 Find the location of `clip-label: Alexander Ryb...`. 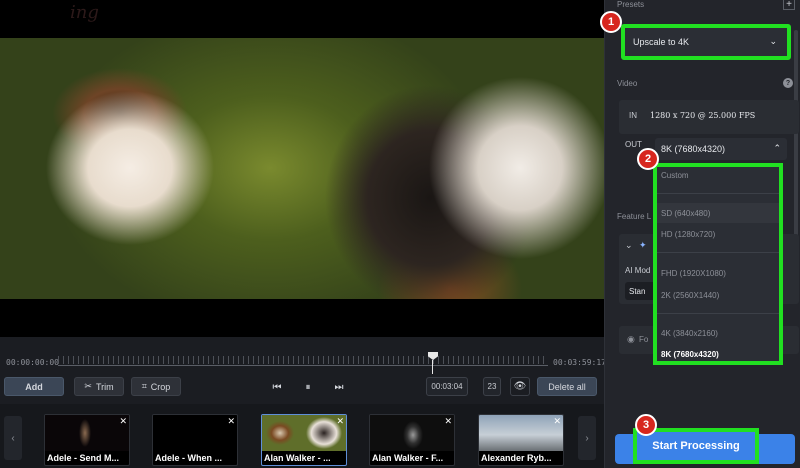

clip-label: Alexander Ryb... is located at coordinates (516, 458).